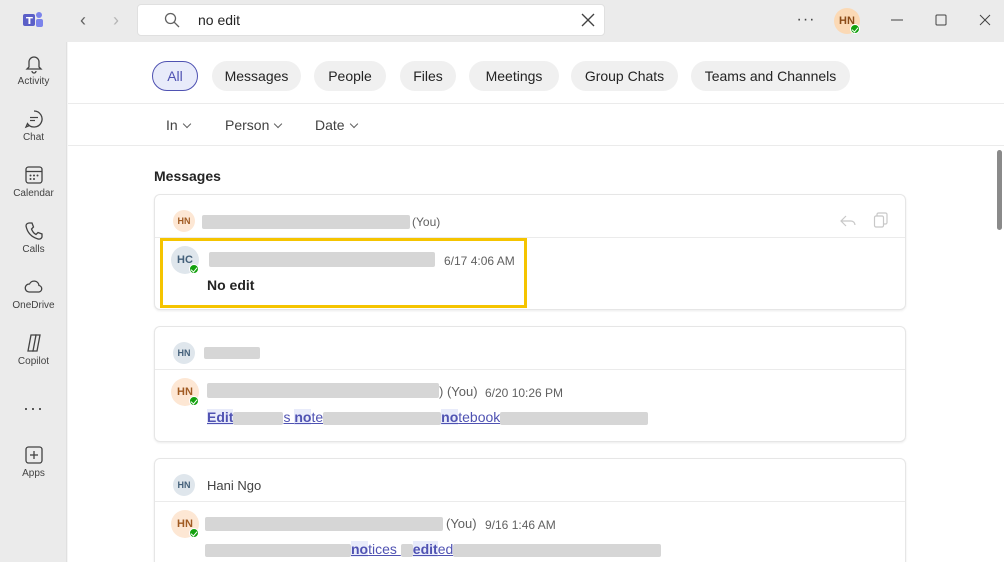 This screenshot has height=562, width=1004. Describe the element at coordinates (479, 417) in the screenshot. I see `text-fragment: tebook` at that location.